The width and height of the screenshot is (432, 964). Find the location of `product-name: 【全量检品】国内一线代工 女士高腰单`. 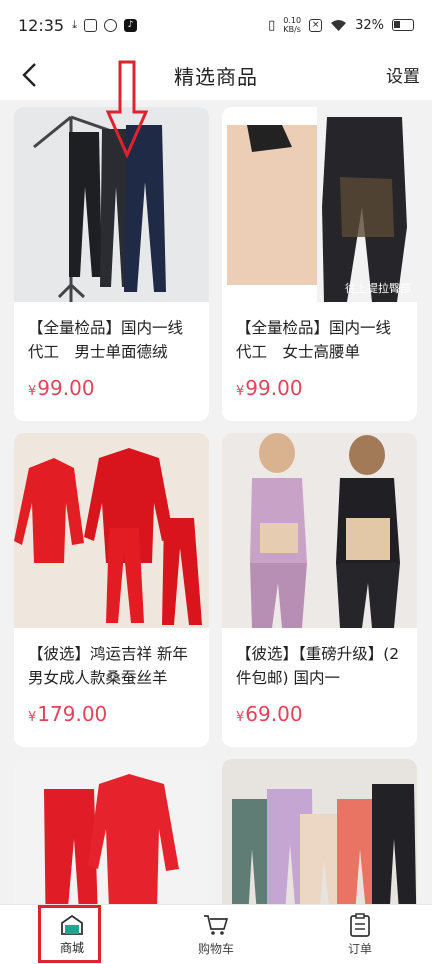

product-name: 【全量检品】国内一线代工 女士高腰单 is located at coordinates (314, 340).